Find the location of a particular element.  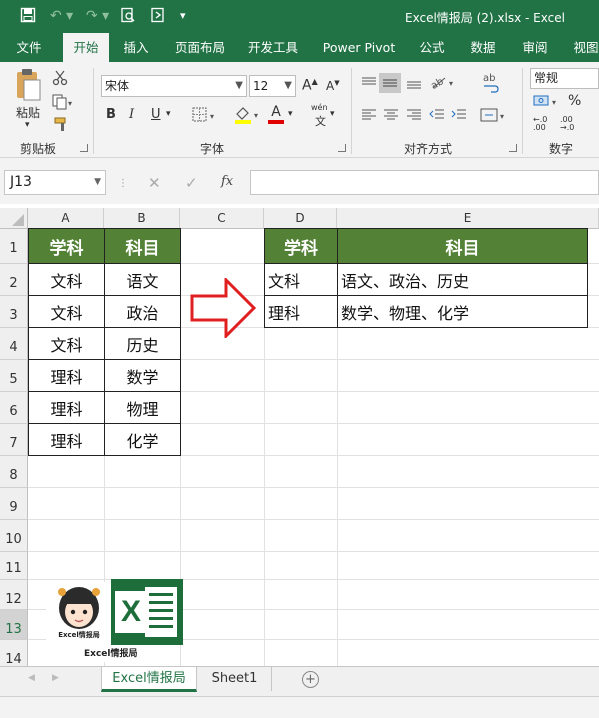

borders-icon: ▾ is located at coordinates (205, 116).